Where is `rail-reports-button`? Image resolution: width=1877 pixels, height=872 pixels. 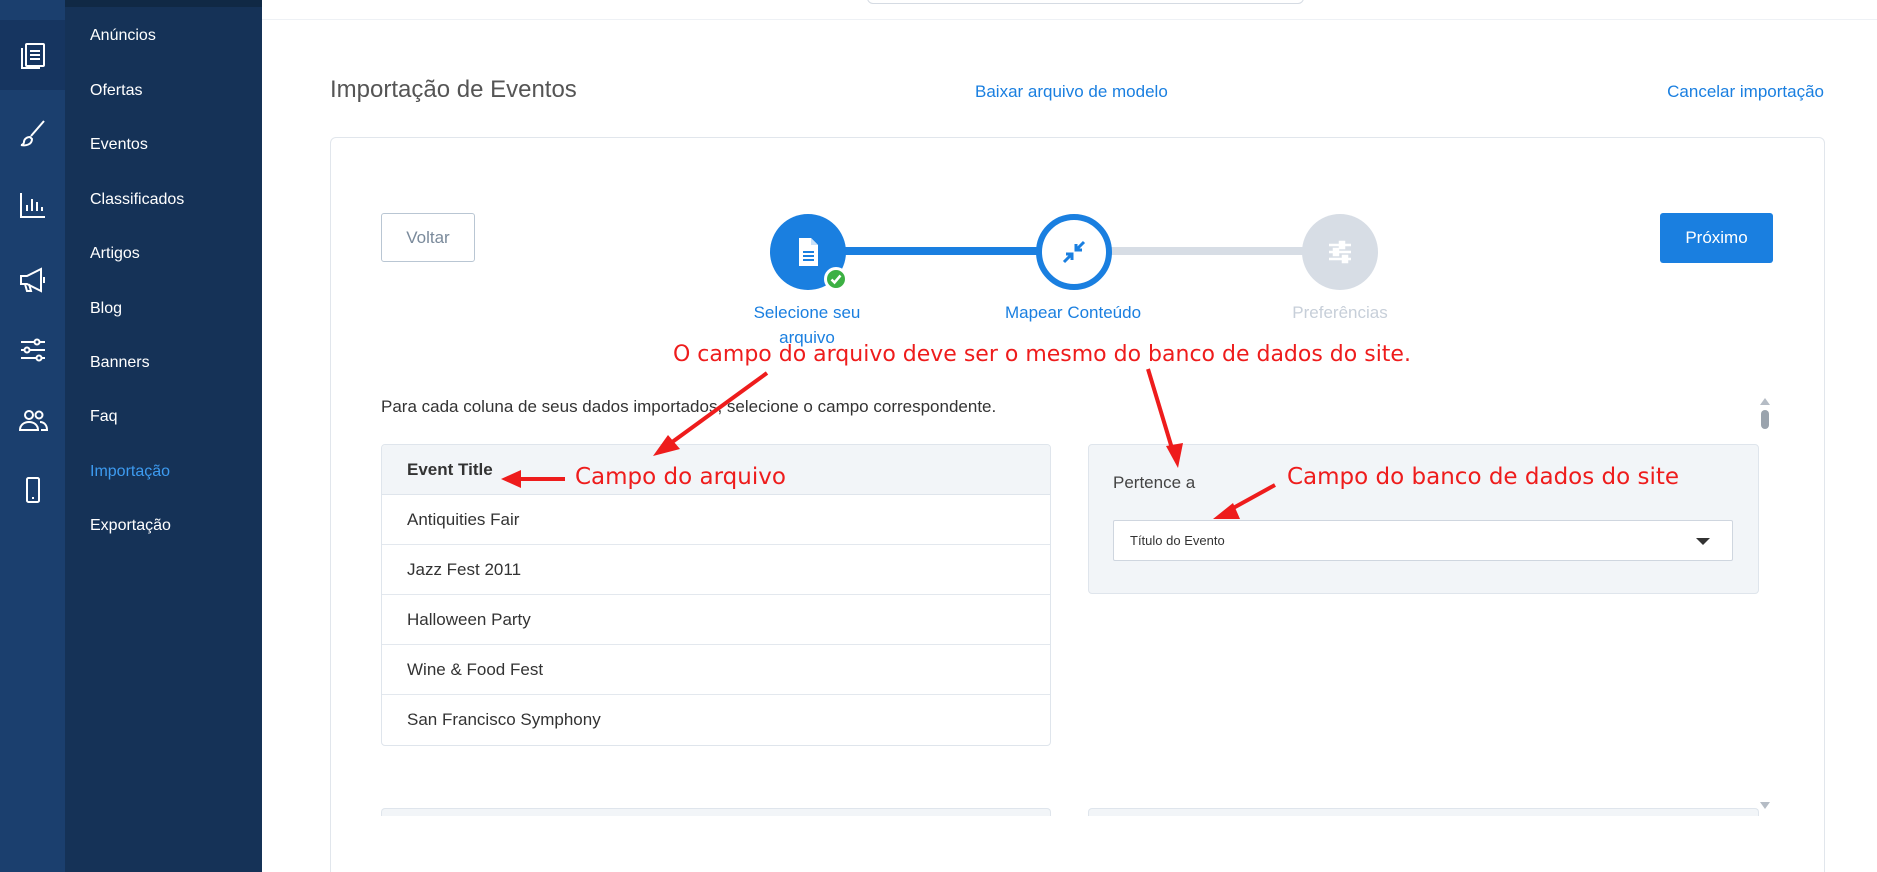
rail-reports-button is located at coordinates (32, 205).